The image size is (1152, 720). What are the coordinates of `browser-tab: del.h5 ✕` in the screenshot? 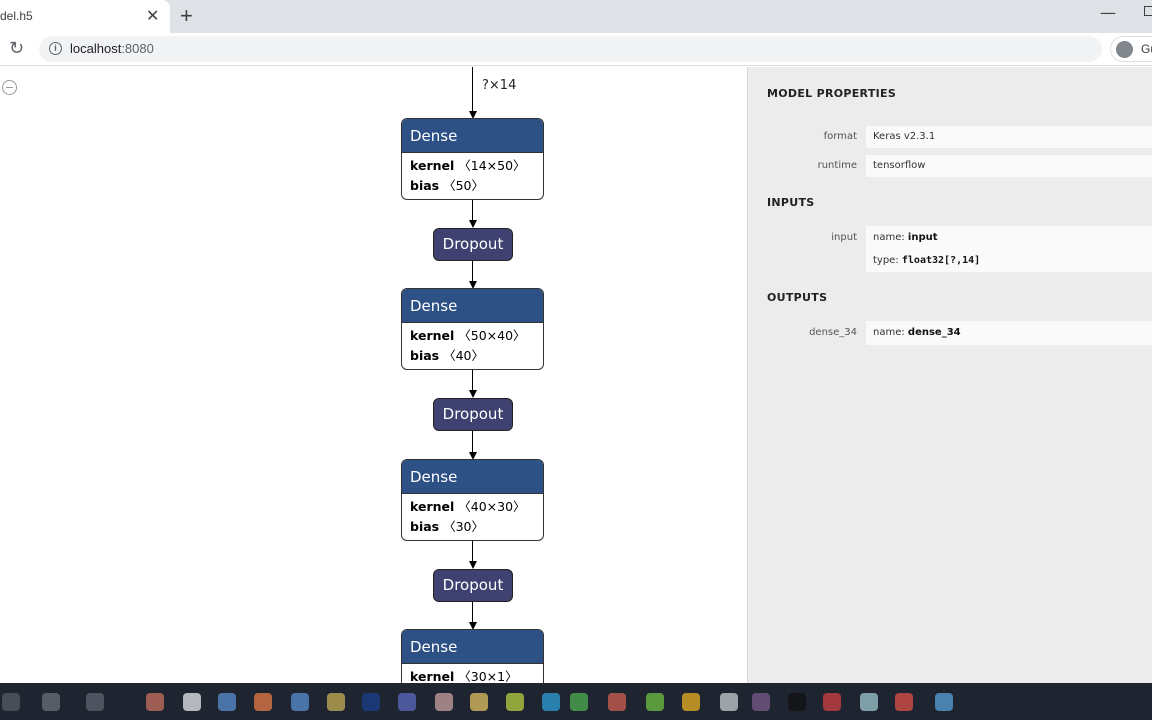 It's located at (85, 16).